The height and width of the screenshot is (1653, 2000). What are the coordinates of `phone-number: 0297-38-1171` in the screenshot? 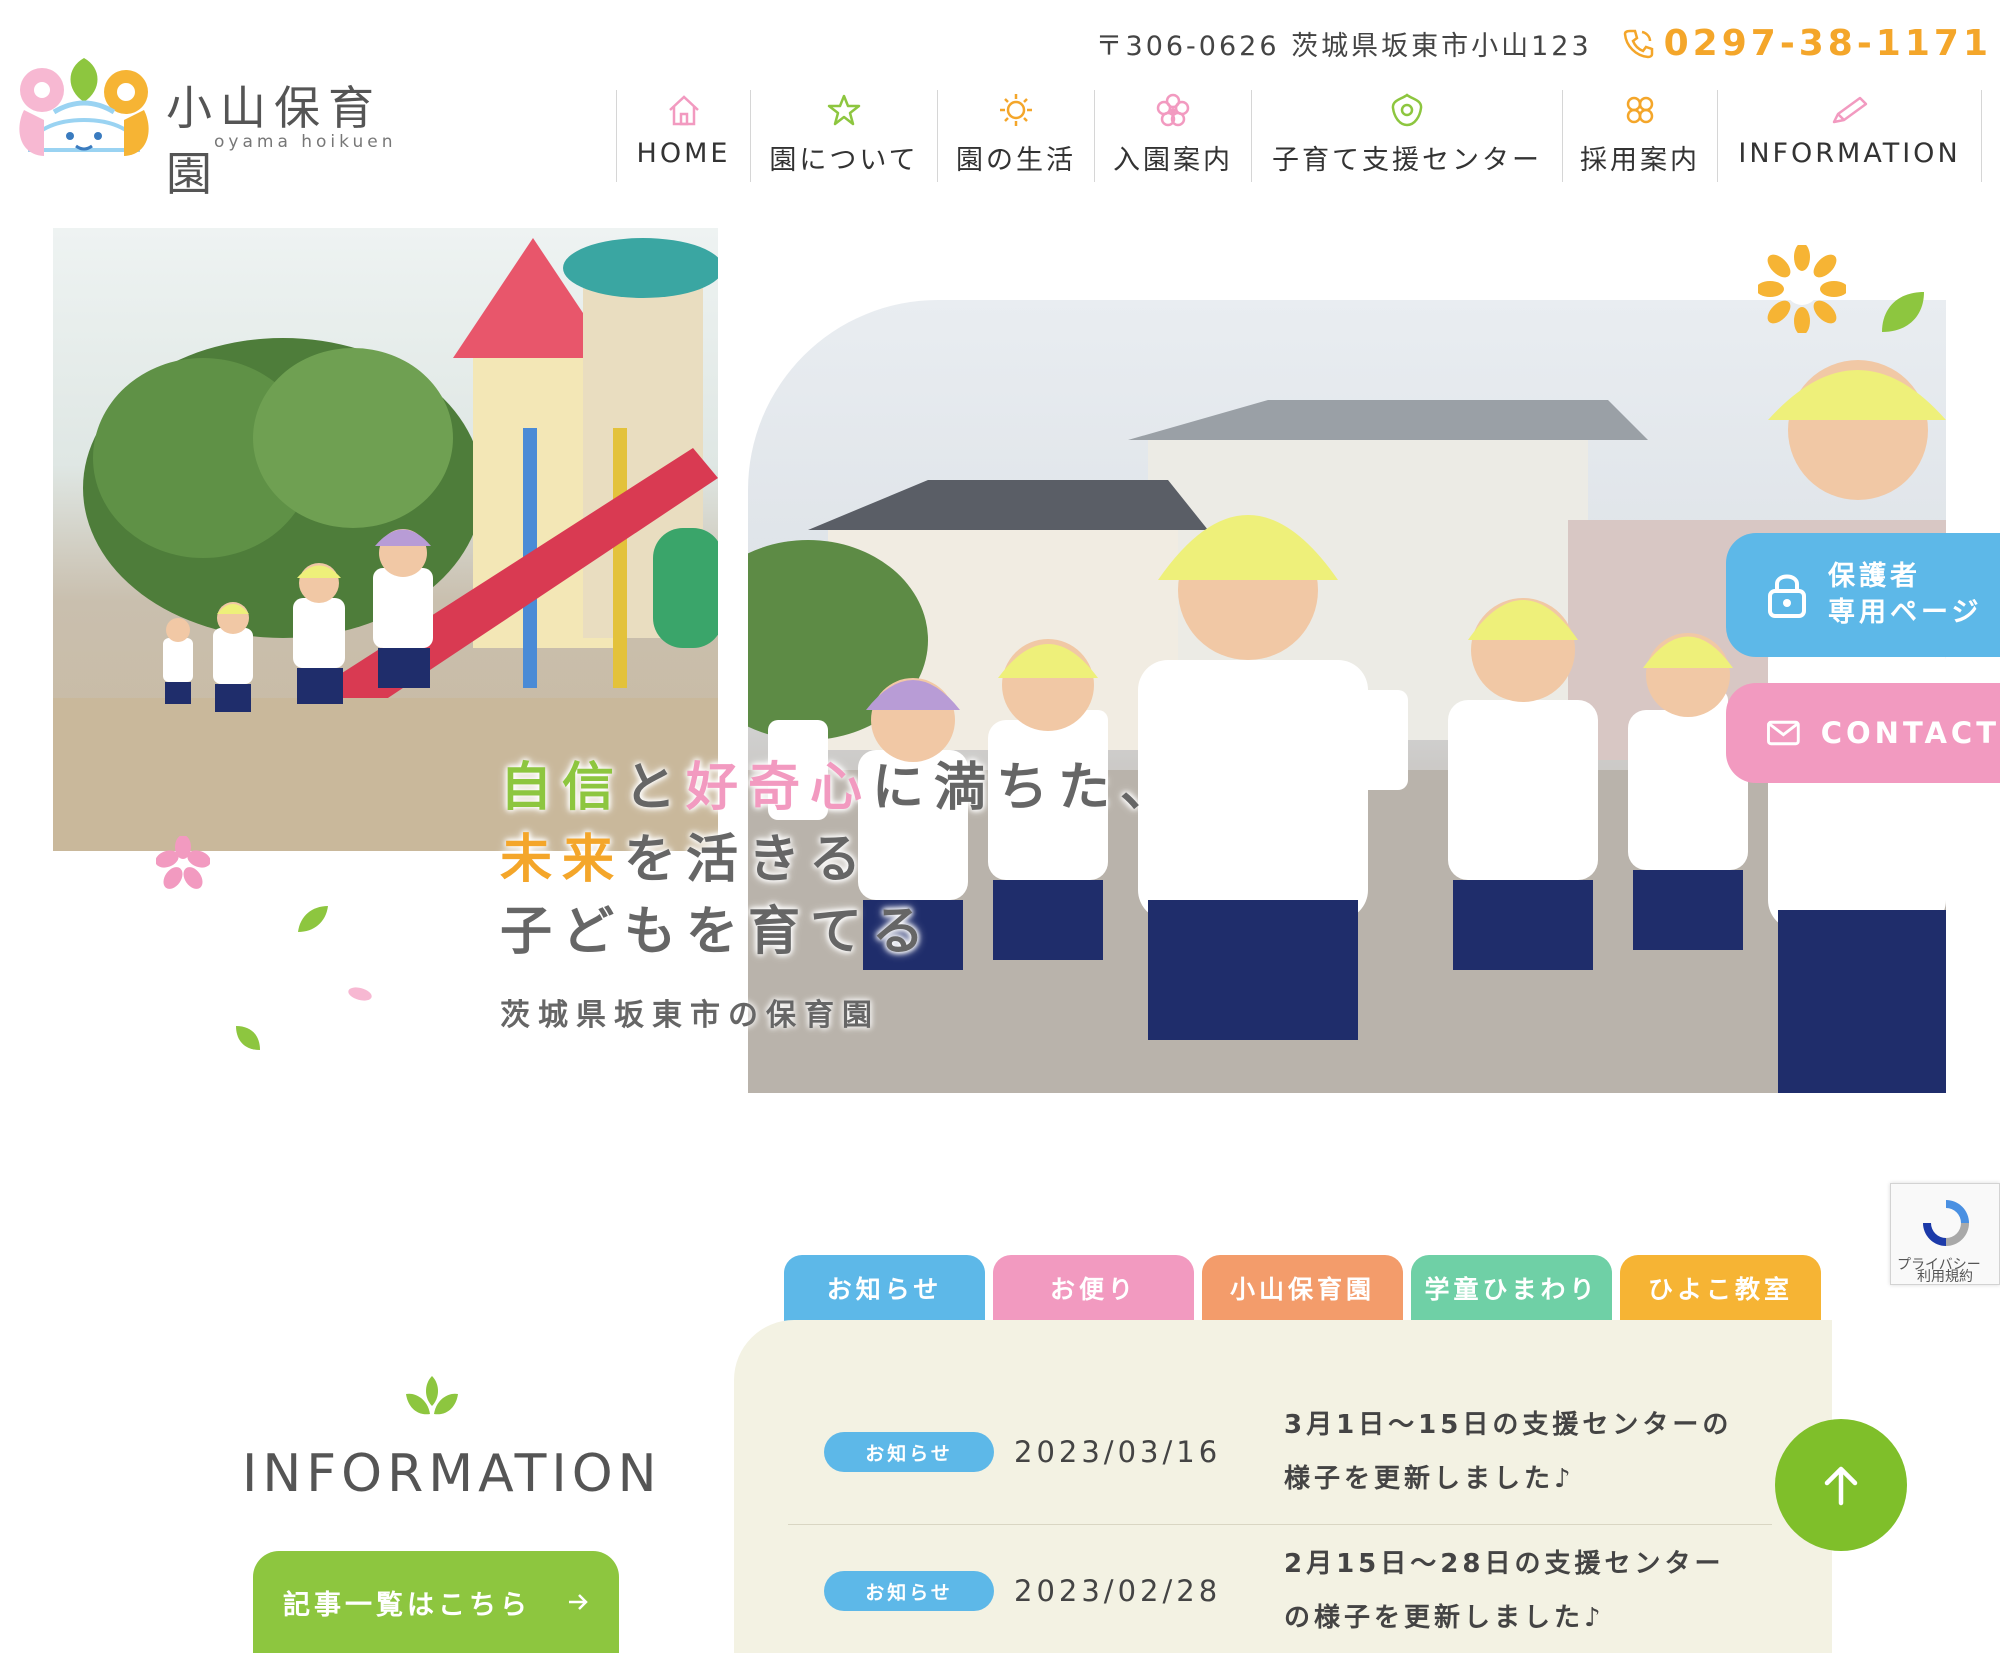 It's located at (1827, 43).